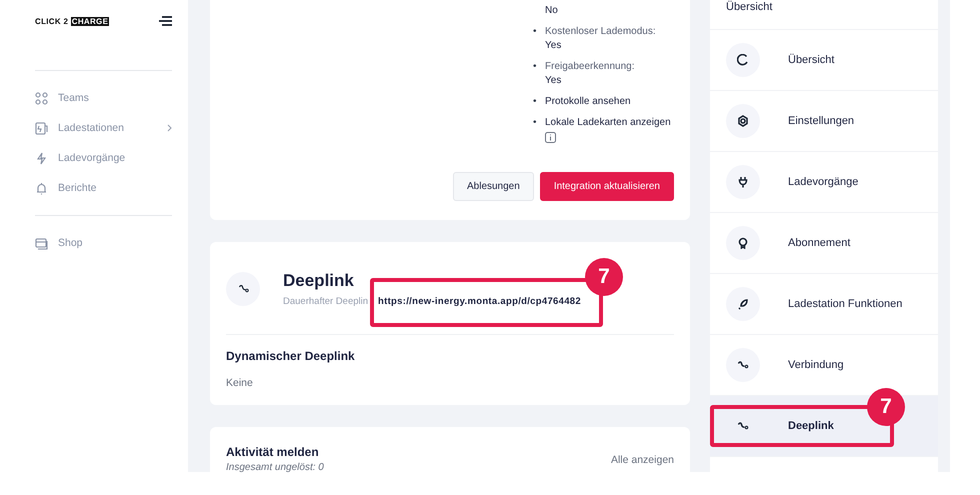 This screenshot has height=495, width=980. Describe the element at coordinates (824, 304) in the screenshot. I see `nav-item: Ladestation Funktionen` at that location.